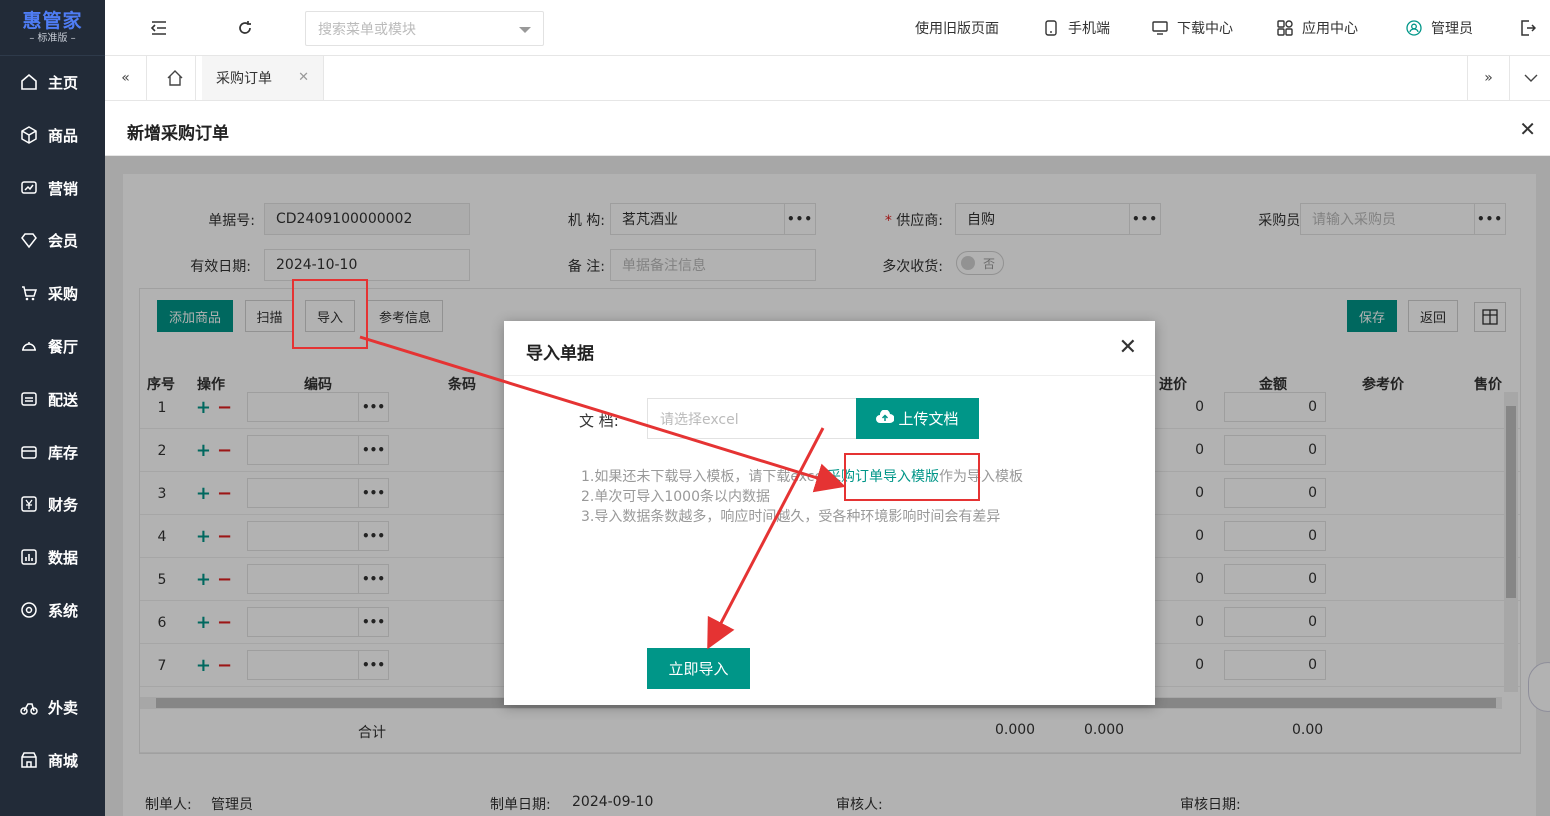 The width and height of the screenshot is (1550, 816). What do you see at coordinates (52, 20) in the screenshot?
I see `logo-name: 惠管家` at bounding box center [52, 20].